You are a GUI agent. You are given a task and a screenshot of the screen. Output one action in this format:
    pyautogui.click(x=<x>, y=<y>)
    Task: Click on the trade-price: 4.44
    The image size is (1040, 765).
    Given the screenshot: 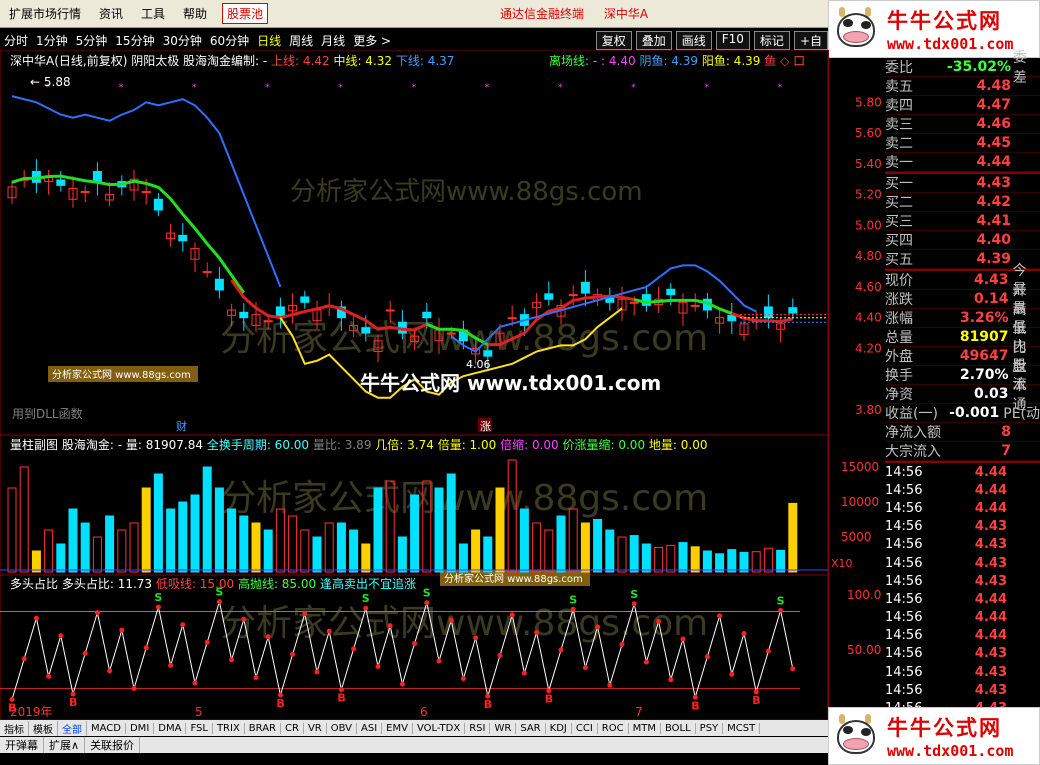 What is the action you would take?
    pyautogui.click(x=990, y=472)
    